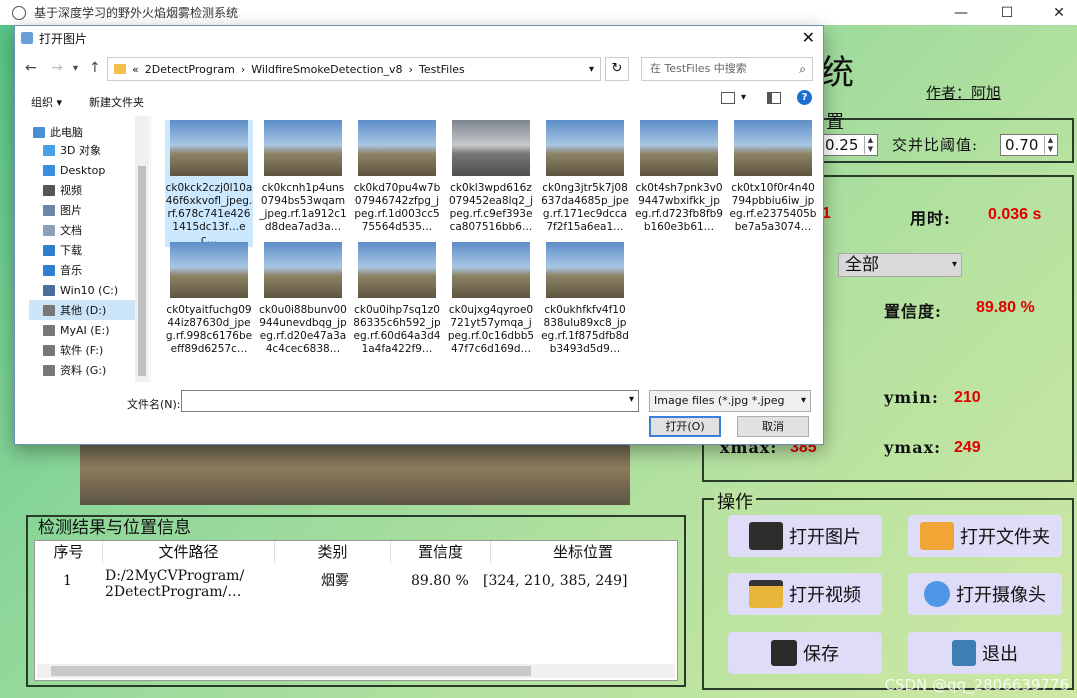 This screenshot has height=698, width=1077. I want to click on horizontal-scrollbar, so click(356, 671).